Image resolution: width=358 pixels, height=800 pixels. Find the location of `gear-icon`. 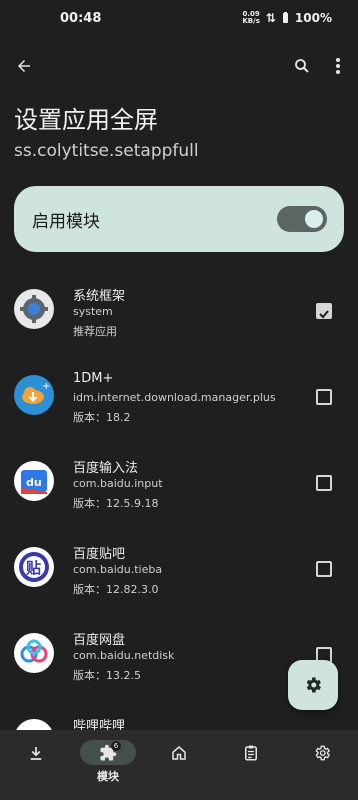

gear-icon is located at coordinates (313, 685).